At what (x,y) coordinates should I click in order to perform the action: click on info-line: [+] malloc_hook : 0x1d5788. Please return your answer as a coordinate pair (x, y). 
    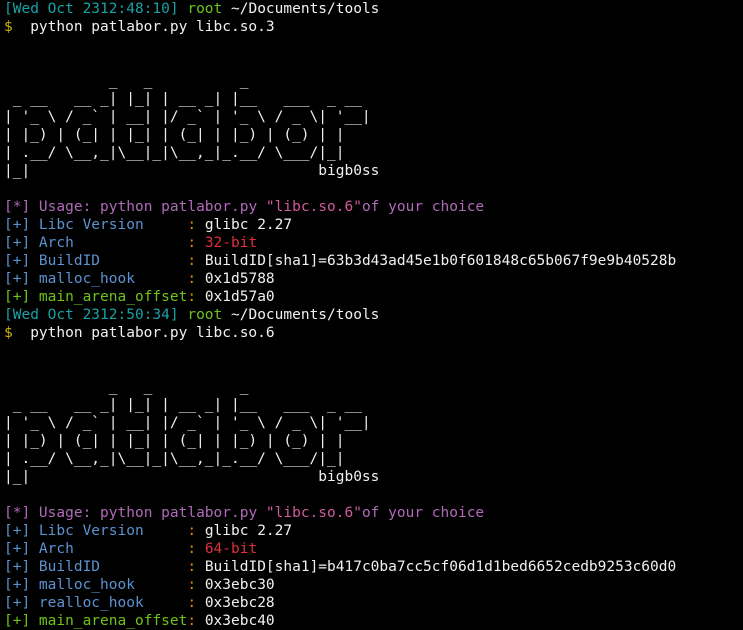
    Looking at the image, I should click on (371, 279).